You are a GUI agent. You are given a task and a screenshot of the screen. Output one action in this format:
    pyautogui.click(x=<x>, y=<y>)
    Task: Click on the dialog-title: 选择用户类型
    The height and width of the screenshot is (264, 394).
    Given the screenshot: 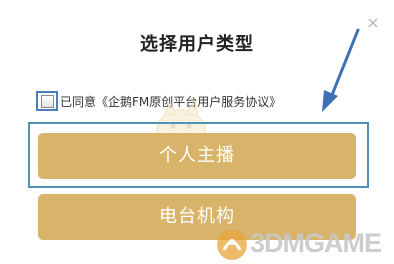 What is the action you would take?
    pyautogui.click(x=197, y=44)
    